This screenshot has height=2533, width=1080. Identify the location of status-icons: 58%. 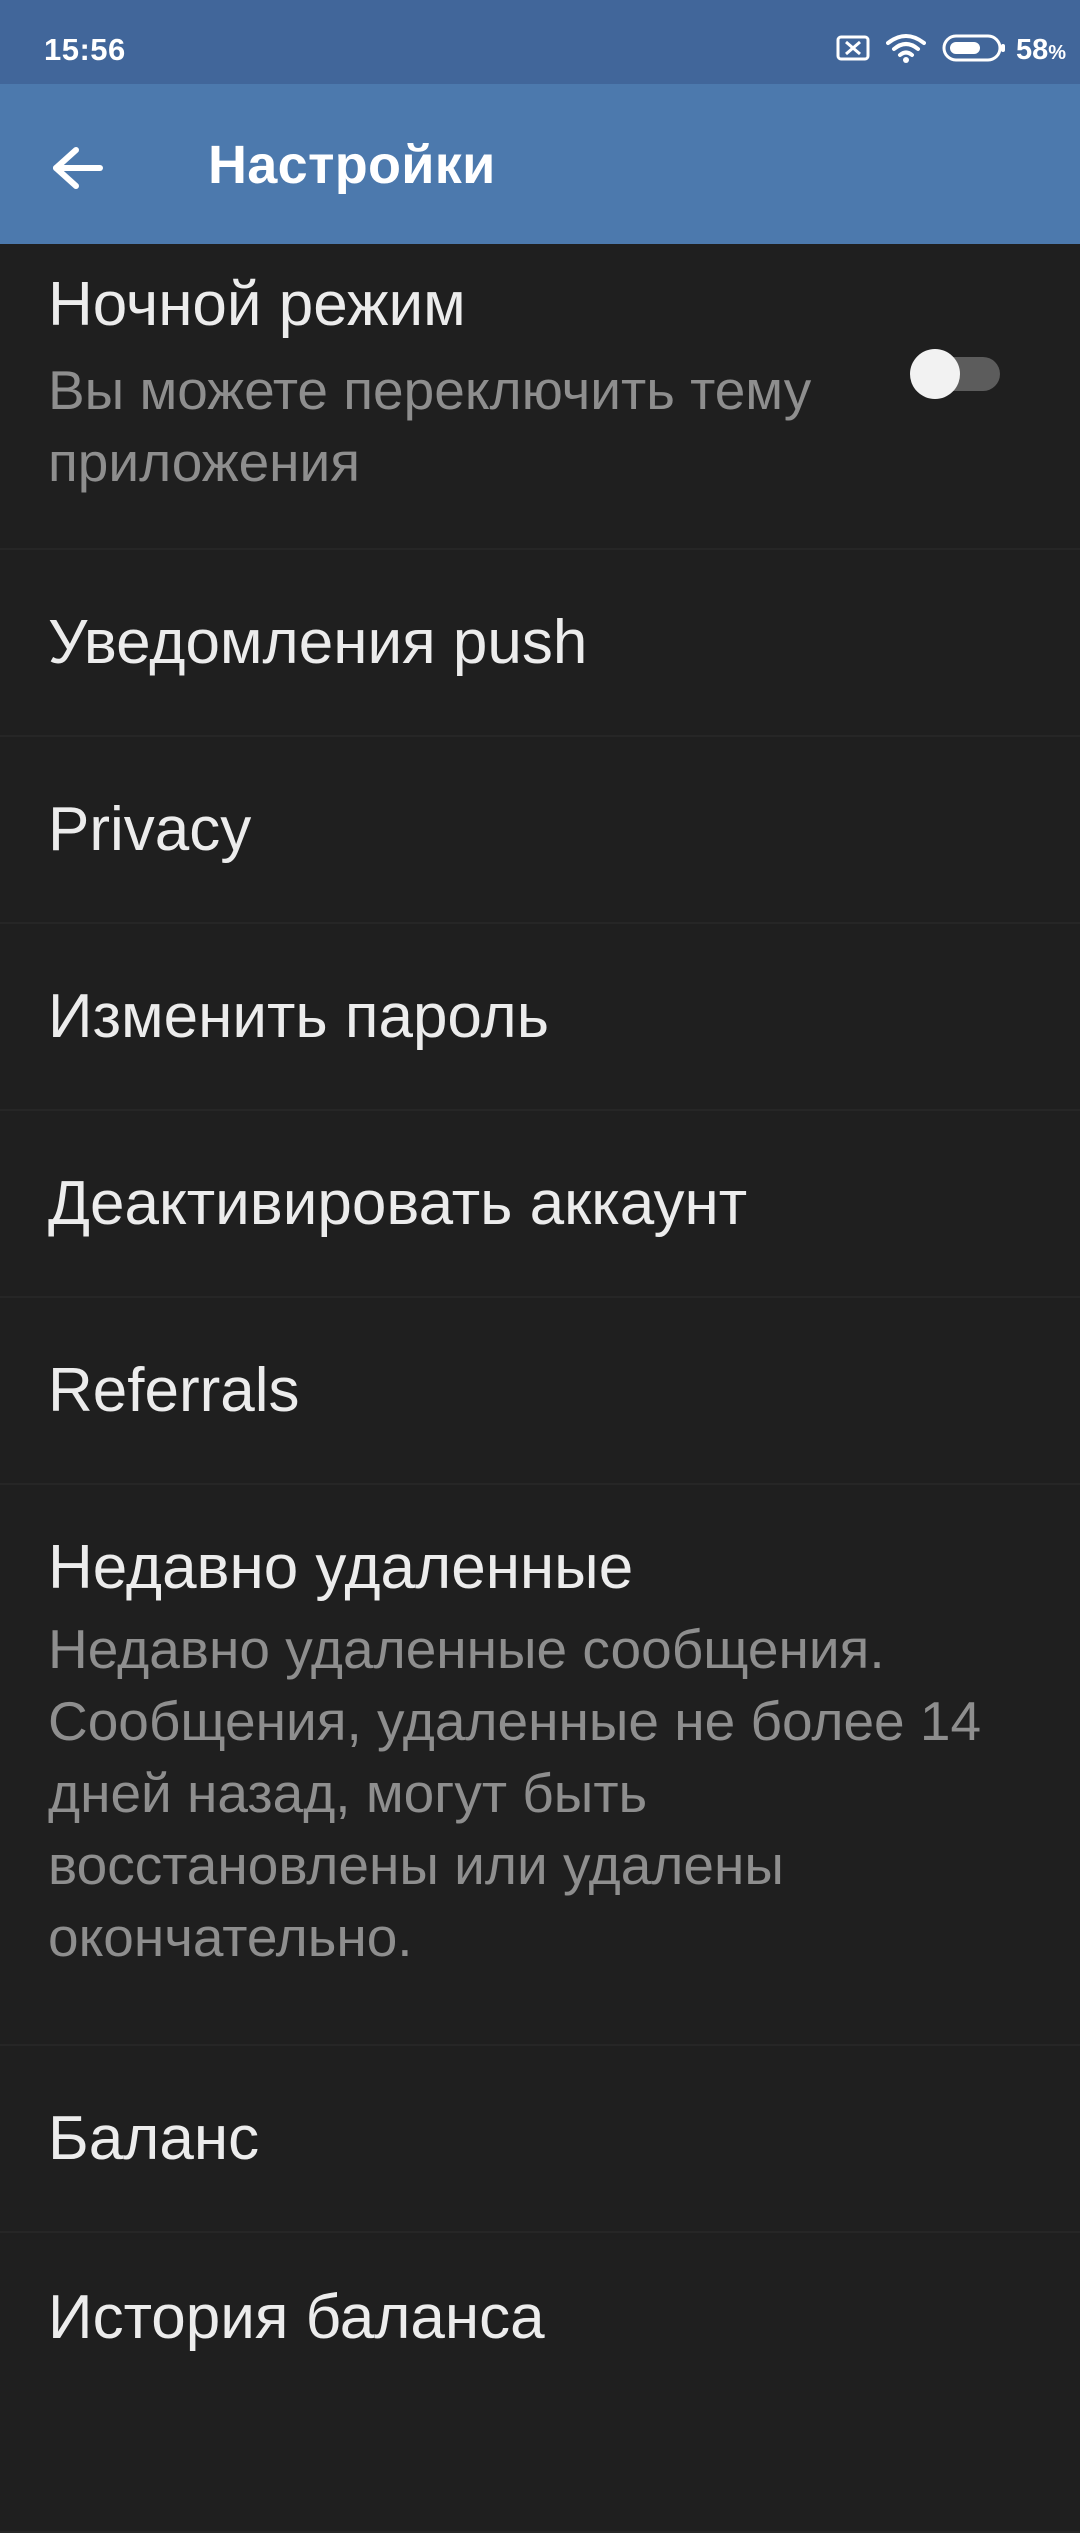
(943, 50).